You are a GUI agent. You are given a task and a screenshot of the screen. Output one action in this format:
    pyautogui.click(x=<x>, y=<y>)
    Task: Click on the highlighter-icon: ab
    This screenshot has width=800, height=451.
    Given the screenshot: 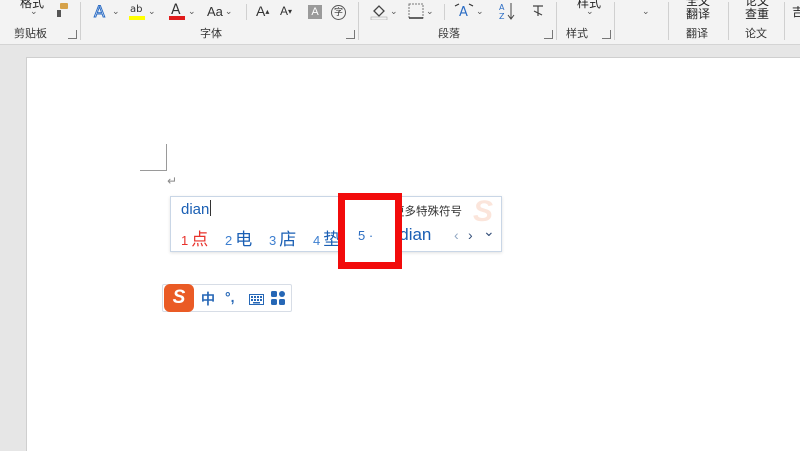 What is the action you would take?
    pyautogui.click(x=137, y=12)
    